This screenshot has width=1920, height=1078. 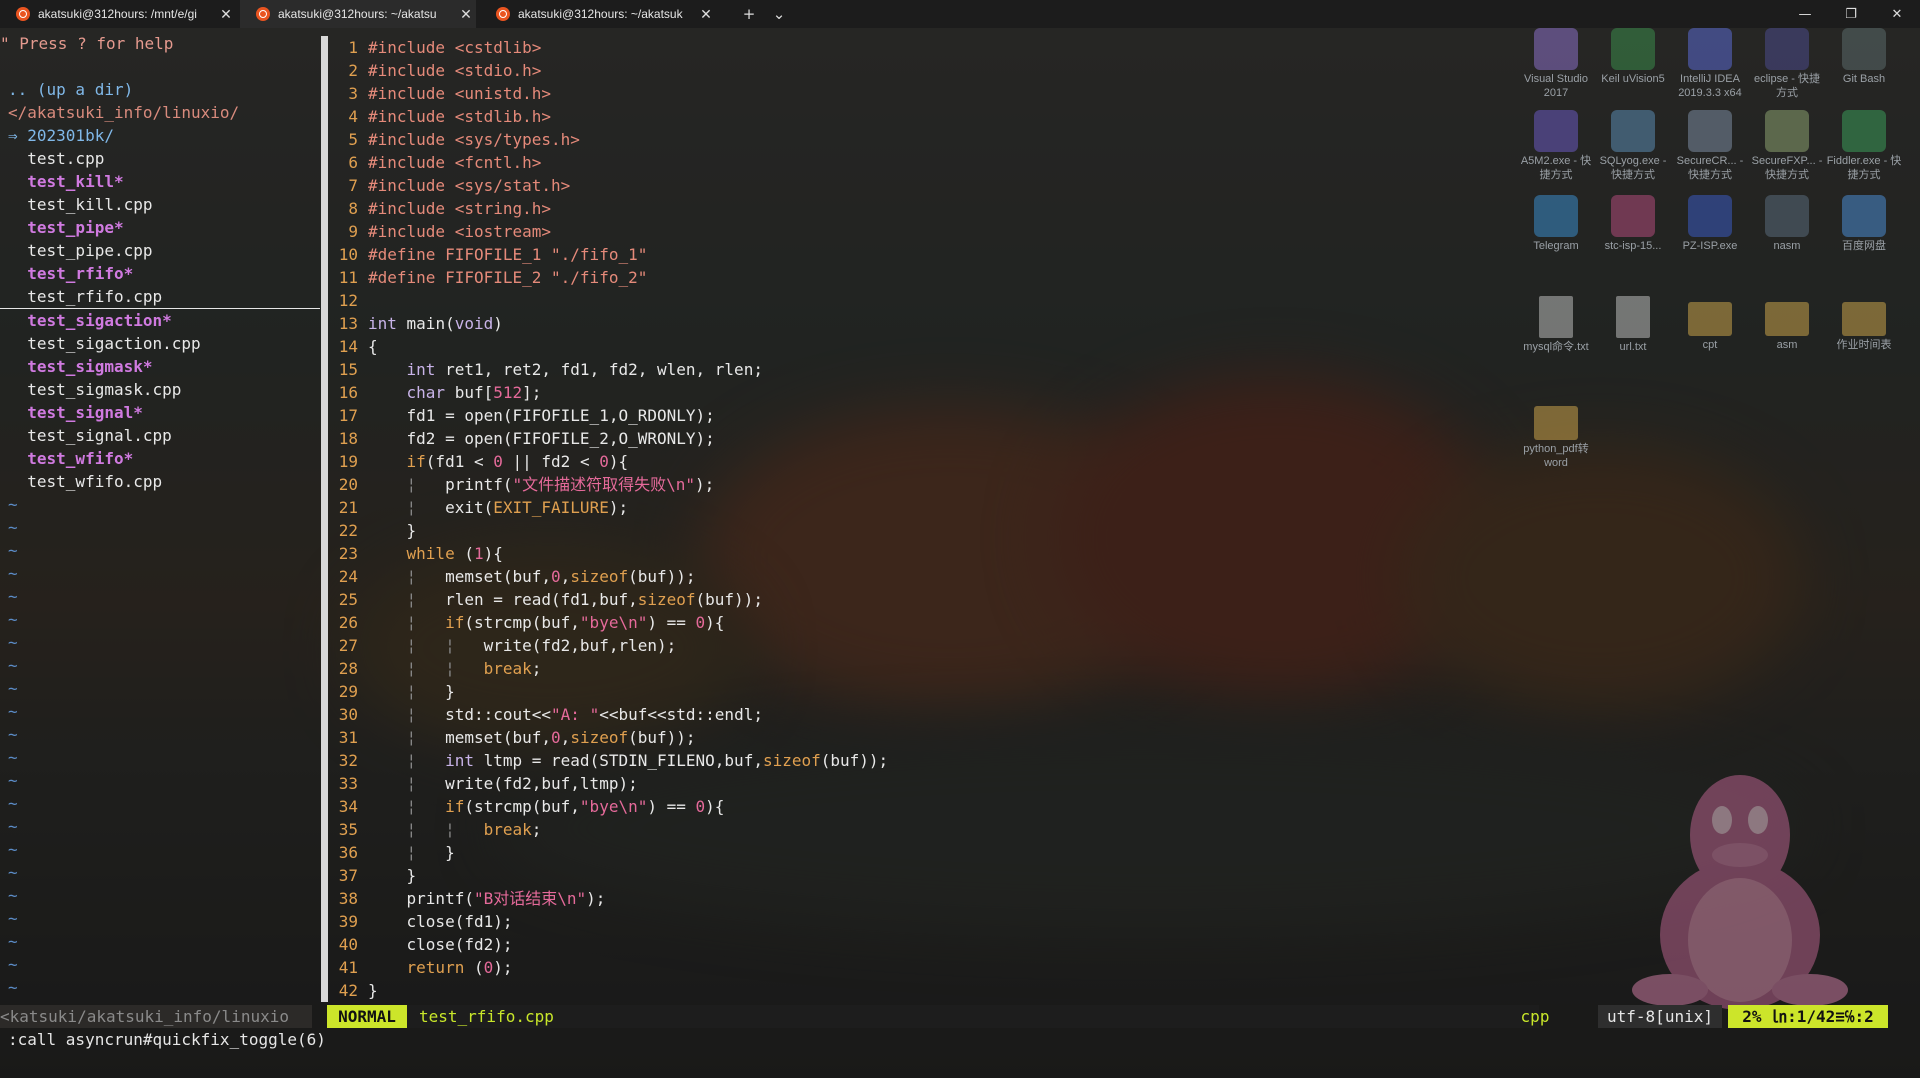 What do you see at coordinates (1897, 14) in the screenshot?
I see `close-window-button: ✕` at bounding box center [1897, 14].